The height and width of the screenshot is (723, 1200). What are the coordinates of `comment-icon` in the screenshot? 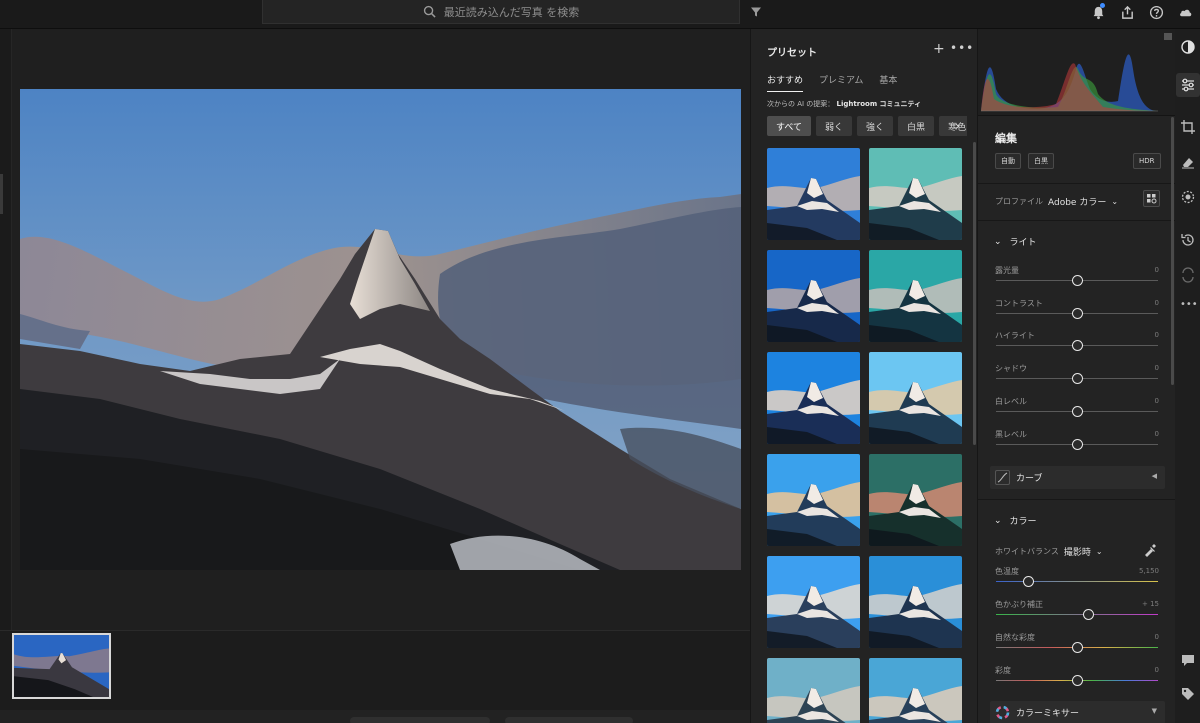 It's located at (1188, 660).